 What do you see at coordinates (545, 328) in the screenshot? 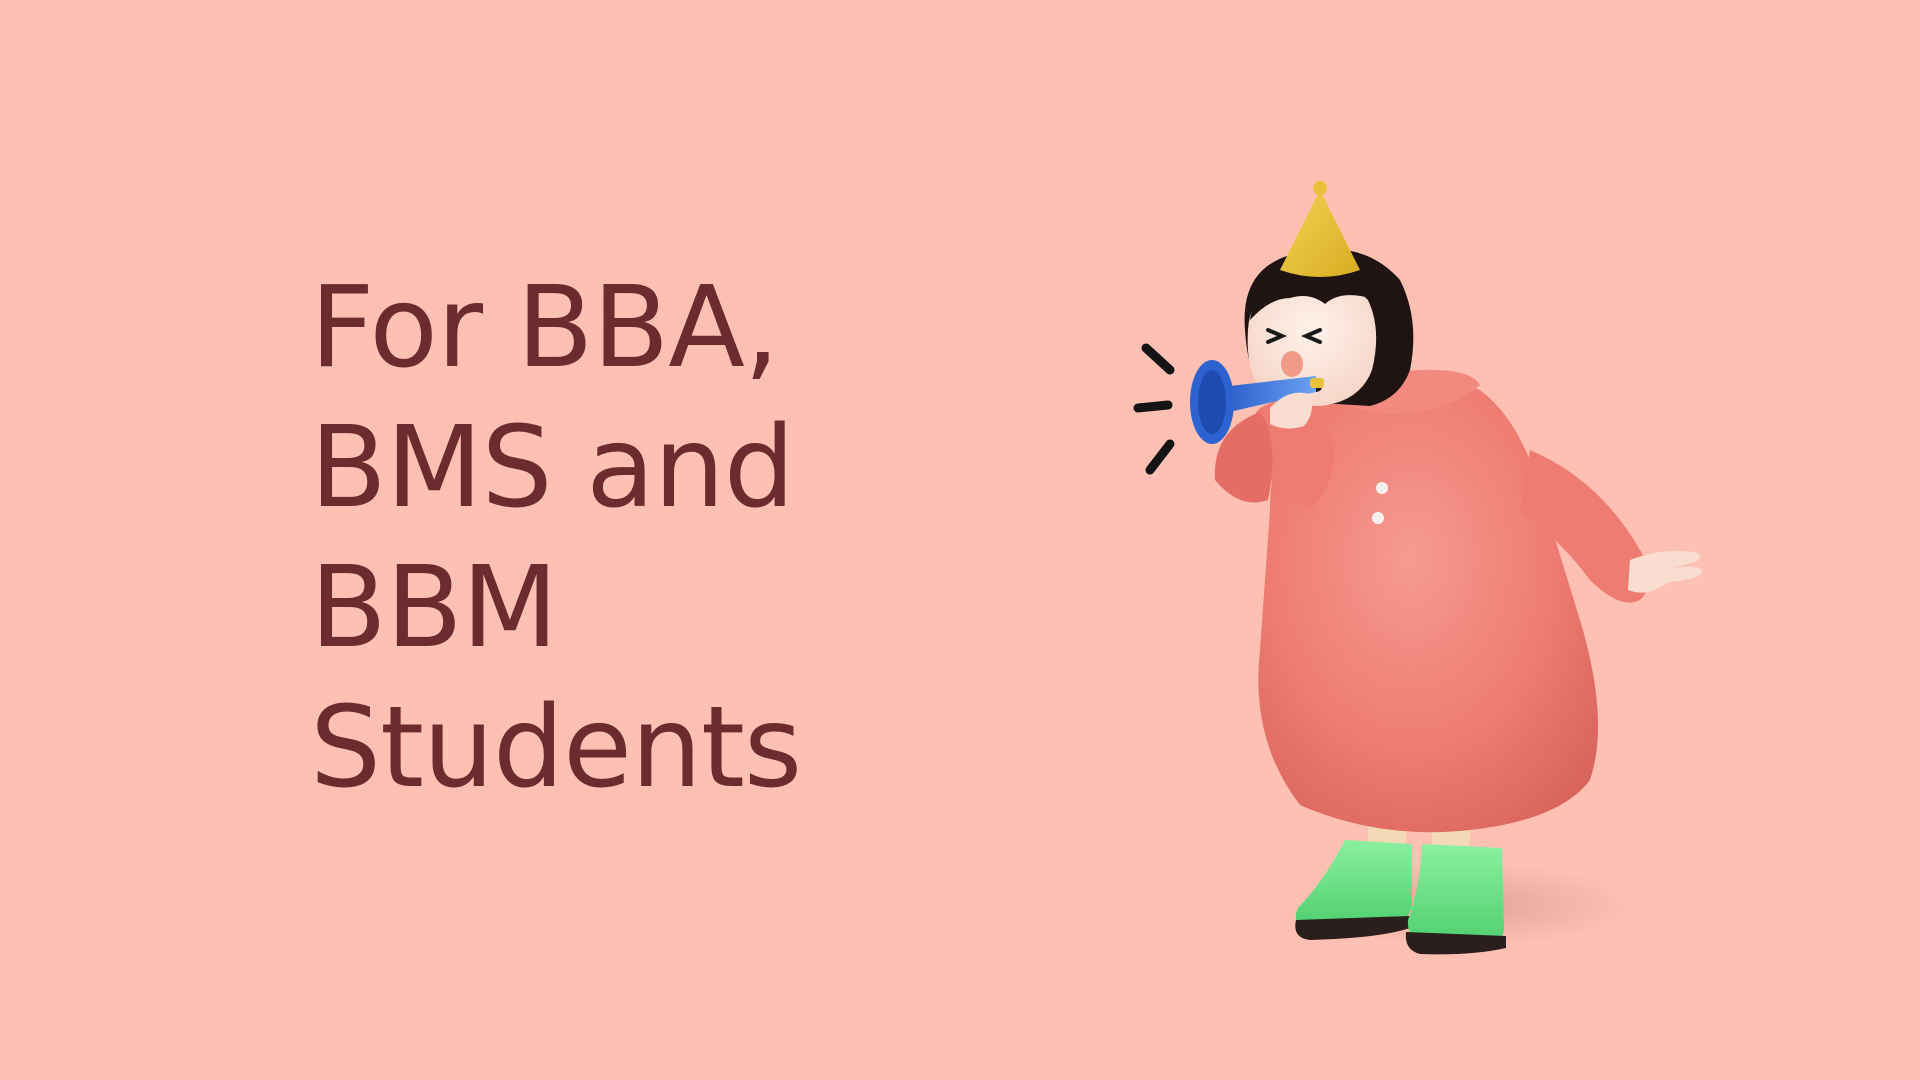
I see `headline-line-1: For BBA,` at bounding box center [545, 328].